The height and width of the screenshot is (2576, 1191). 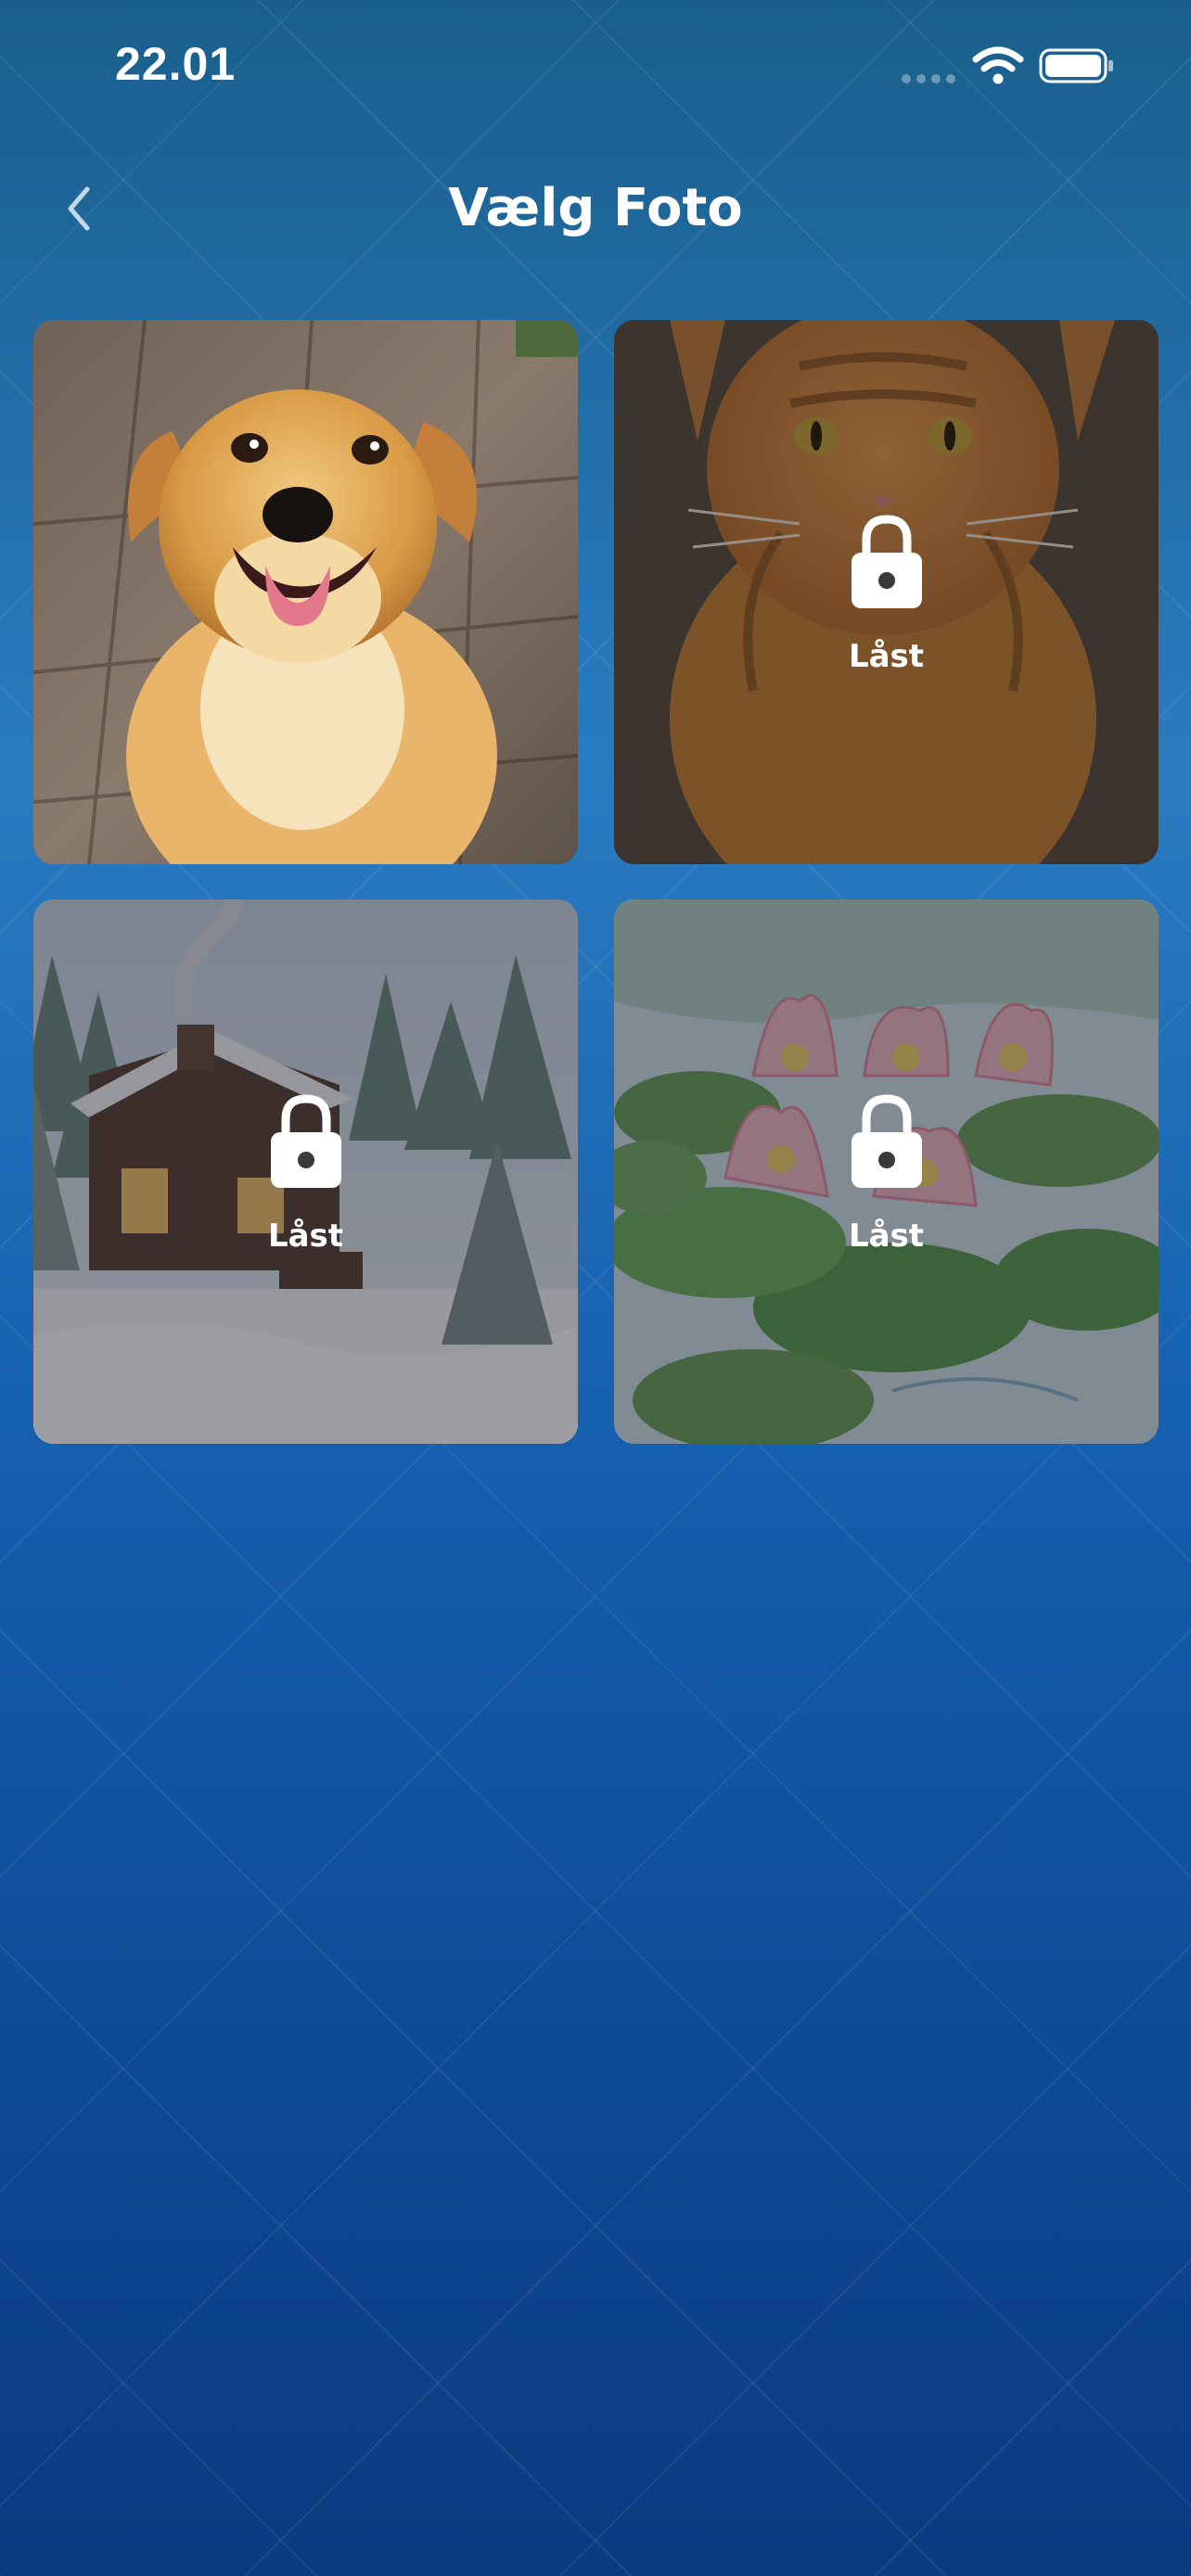 I want to click on wifi-icon, so click(x=998, y=65).